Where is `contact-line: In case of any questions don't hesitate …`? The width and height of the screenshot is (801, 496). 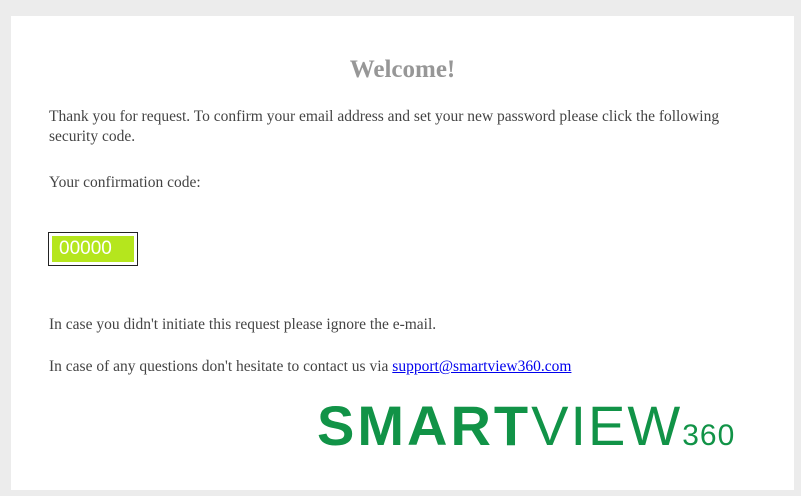 contact-line: In case of any questions don't hesitate … is located at coordinates (409, 367).